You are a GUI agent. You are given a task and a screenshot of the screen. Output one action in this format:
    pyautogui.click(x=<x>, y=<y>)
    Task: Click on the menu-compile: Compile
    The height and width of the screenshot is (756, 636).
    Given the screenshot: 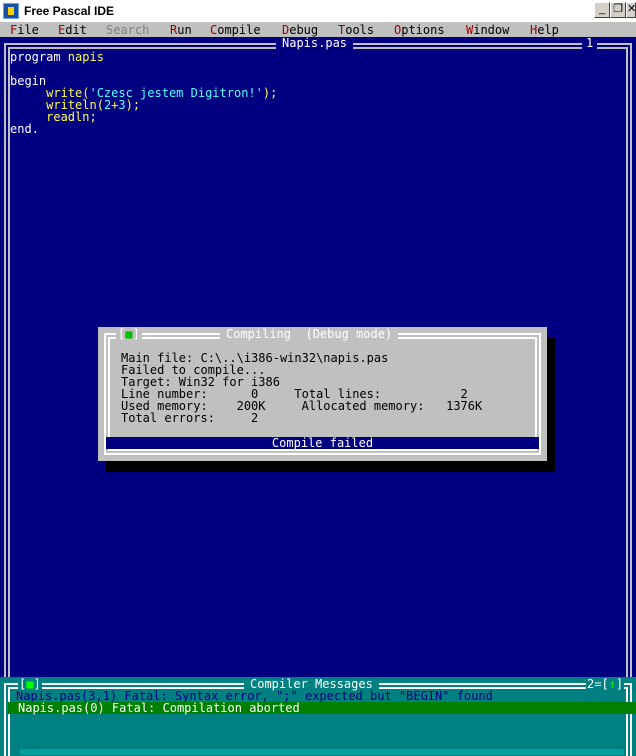 What is the action you would take?
    pyautogui.click(x=235, y=30)
    